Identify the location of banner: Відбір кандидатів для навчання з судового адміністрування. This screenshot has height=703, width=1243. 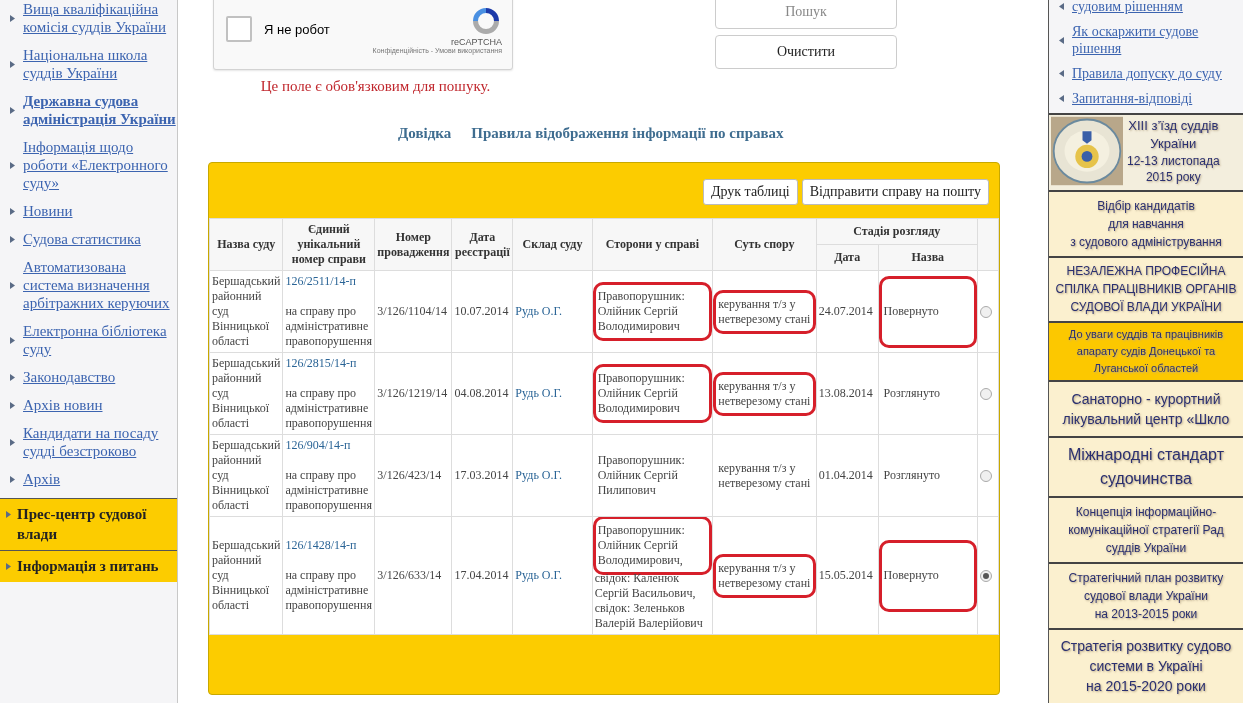
(1146, 222).